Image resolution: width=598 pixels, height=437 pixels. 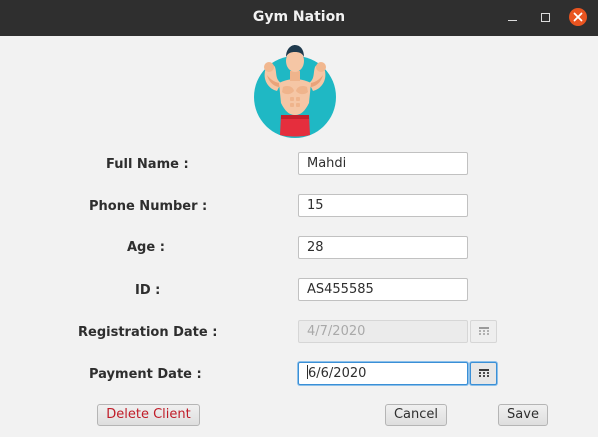 I want to click on registration-calendar-icon, so click(x=483, y=331).